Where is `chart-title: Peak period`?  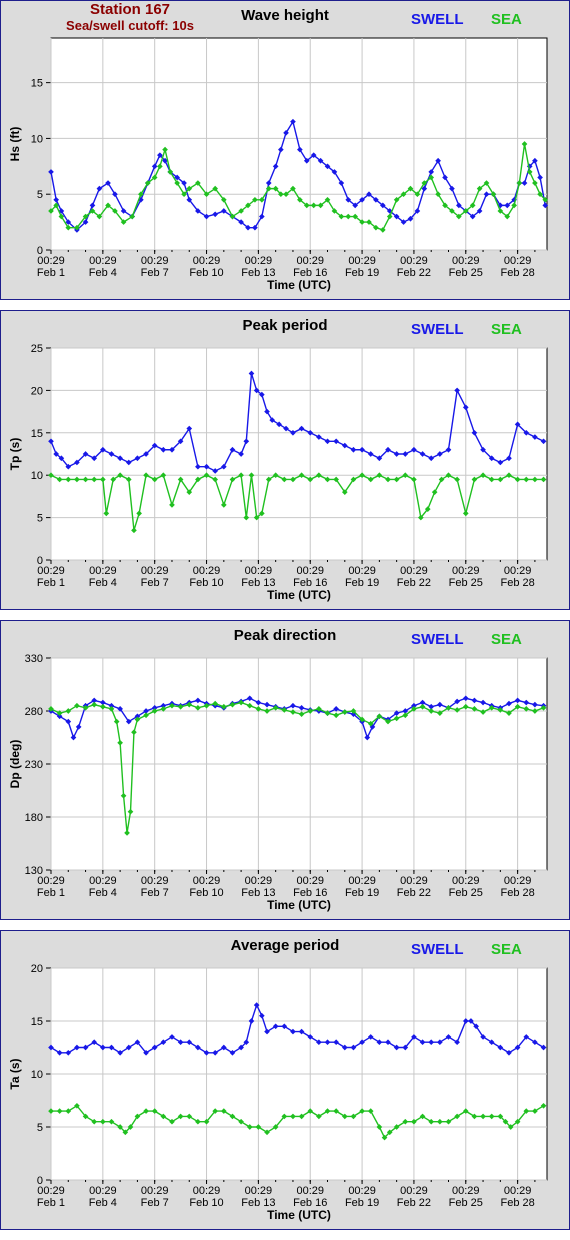
chart-title: Peak period is located at coordinates (285, 325).